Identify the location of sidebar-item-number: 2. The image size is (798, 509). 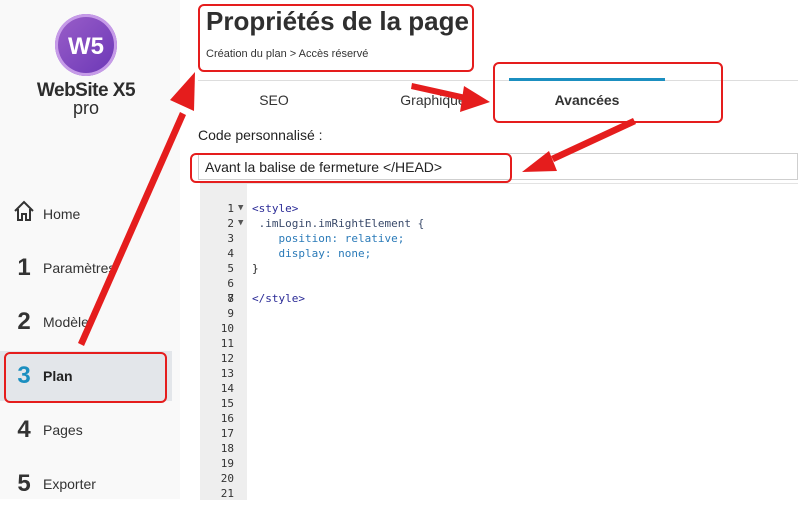
(24, 321).